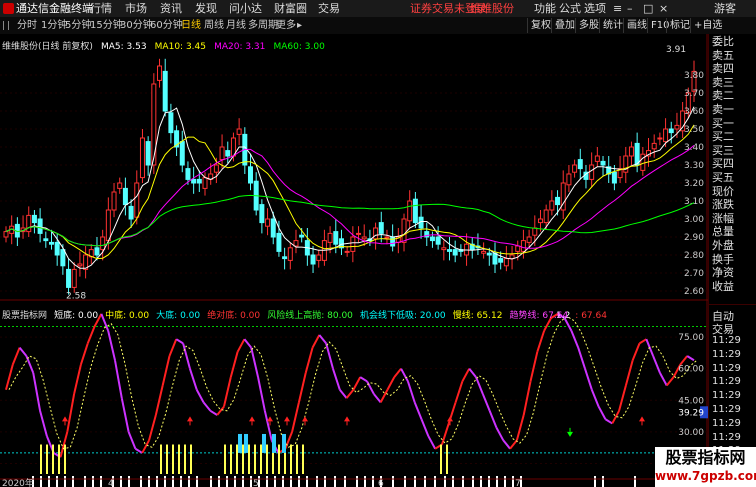 The width and height of the screenshot is (756, 487). I want to click on period-multi: 多周期, so click(263, 25).